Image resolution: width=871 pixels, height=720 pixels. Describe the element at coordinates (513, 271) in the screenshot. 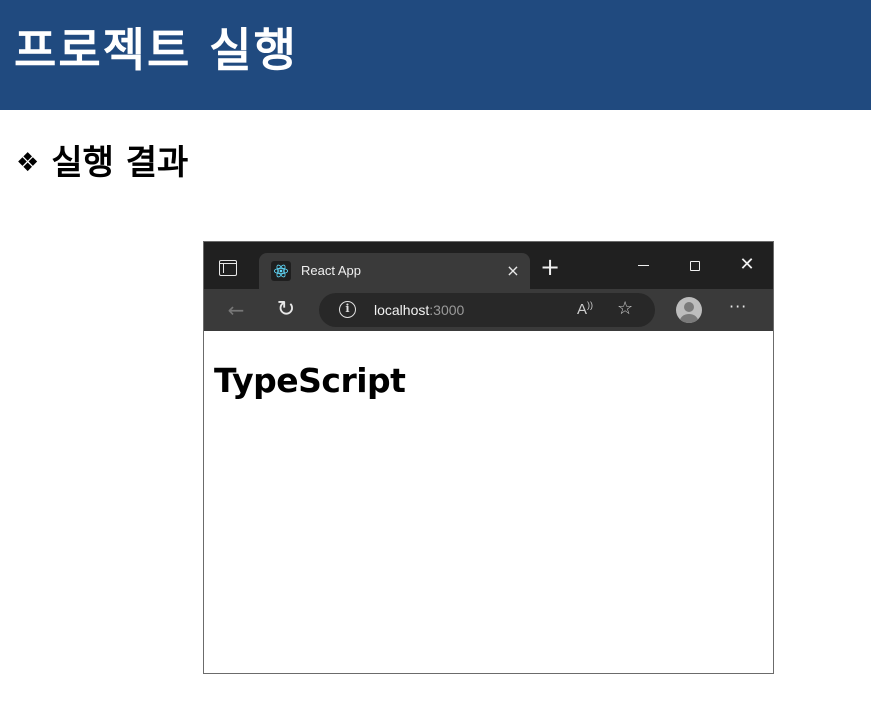

I see `tab-close-icon: ×` at that location.